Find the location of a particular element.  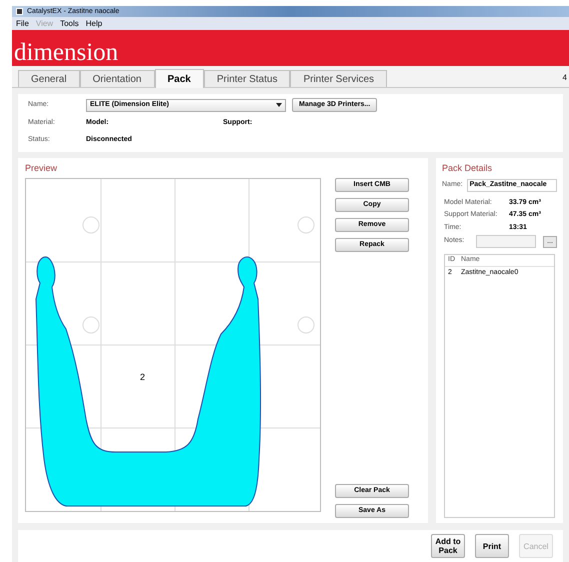

part-id-label: 2 is located at coordinates (143, 377).